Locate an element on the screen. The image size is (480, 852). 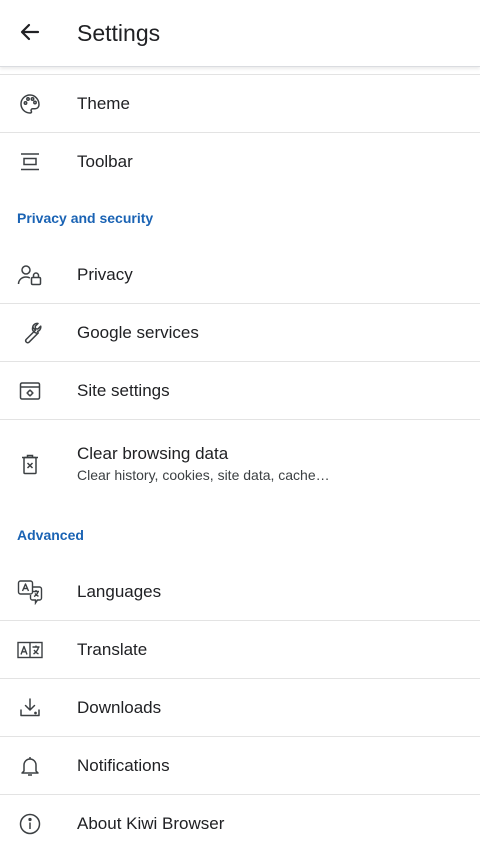
translate-label: Translate is located at coordinates (112, 649).